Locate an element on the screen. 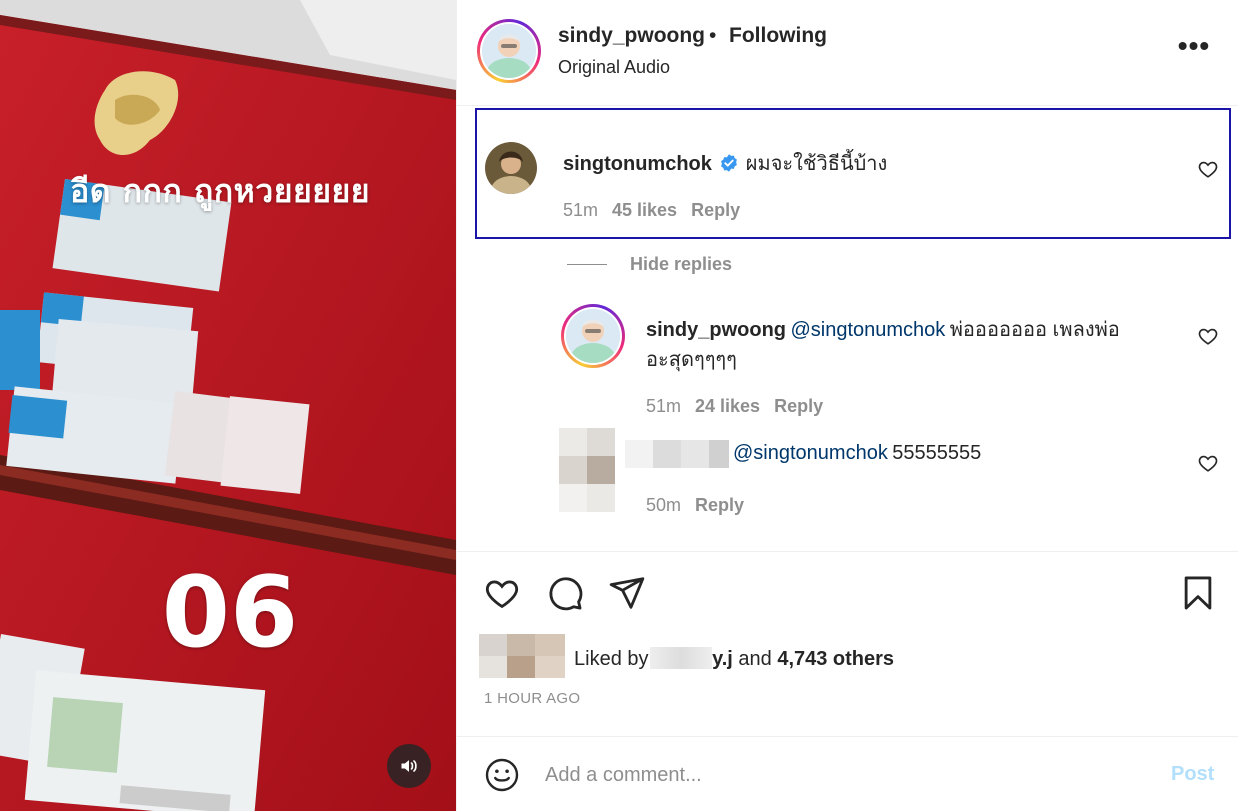 Image resolution: width=1238 pixels, height=811 pixels. more-icon: ••• is located at coordinates (1194, 45).